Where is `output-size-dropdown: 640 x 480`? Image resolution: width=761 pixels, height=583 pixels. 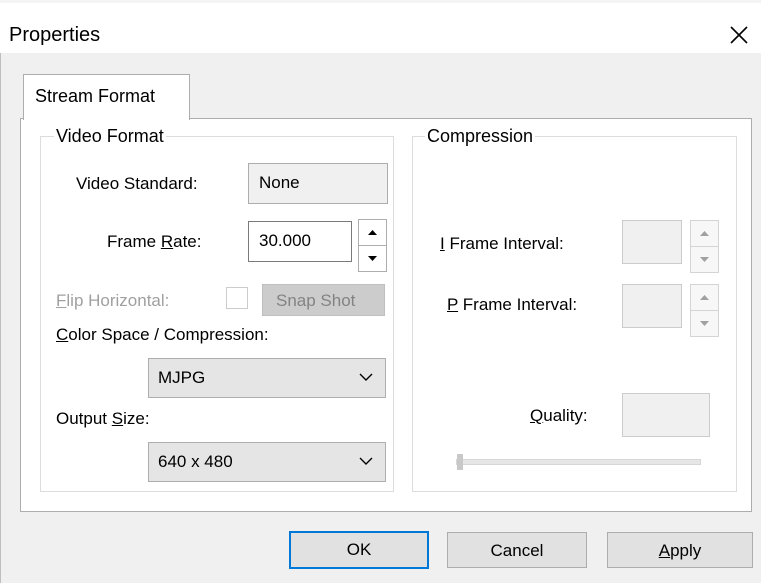 output-size-dropdown: 640 x 480 is located at coordinates (267, 462).